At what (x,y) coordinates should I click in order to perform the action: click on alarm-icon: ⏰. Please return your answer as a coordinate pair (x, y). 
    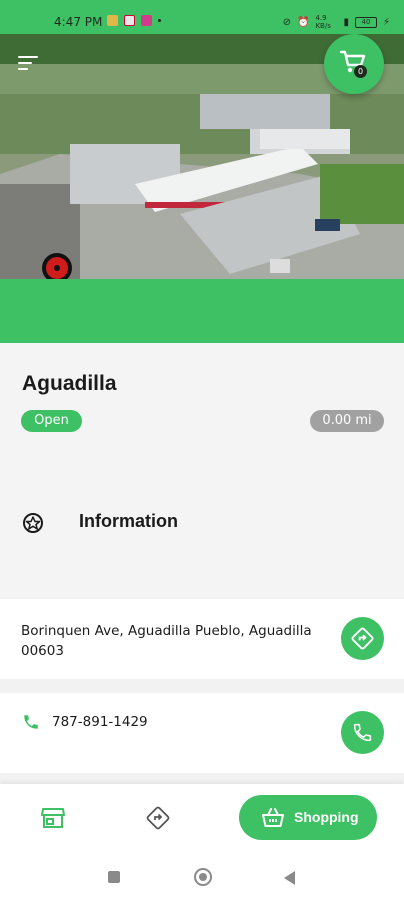
    Looking at the image, I should click on (303, 22).